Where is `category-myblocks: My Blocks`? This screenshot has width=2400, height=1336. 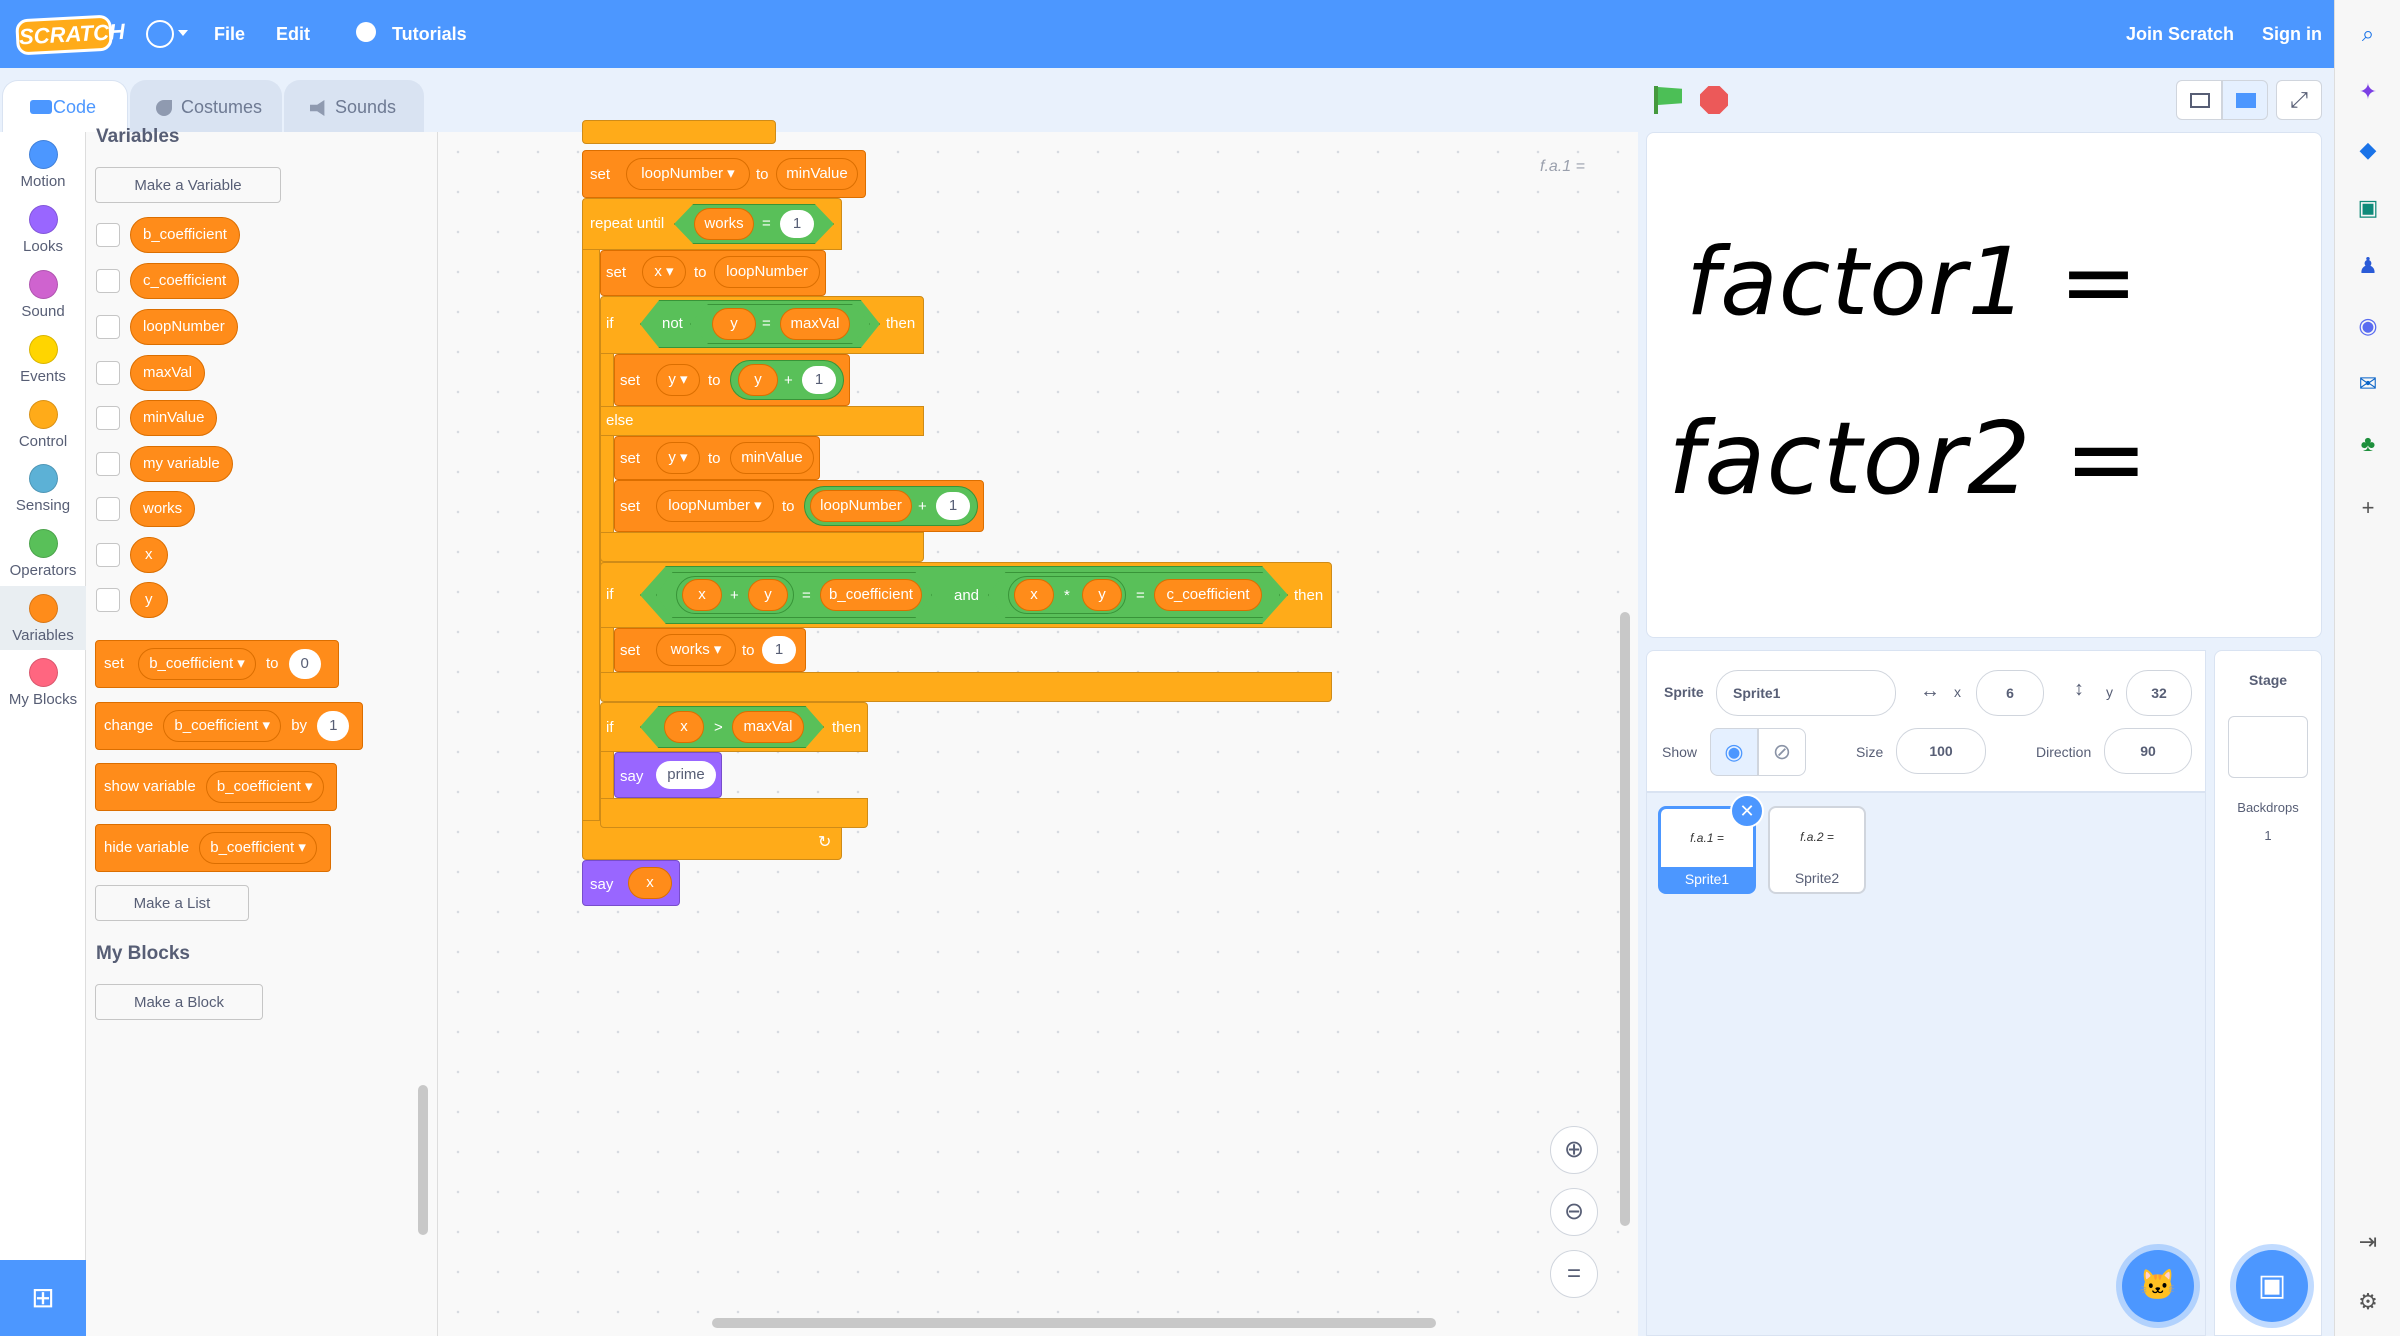 category-myblocks: My Blocks is located at coordinates (43, 683).